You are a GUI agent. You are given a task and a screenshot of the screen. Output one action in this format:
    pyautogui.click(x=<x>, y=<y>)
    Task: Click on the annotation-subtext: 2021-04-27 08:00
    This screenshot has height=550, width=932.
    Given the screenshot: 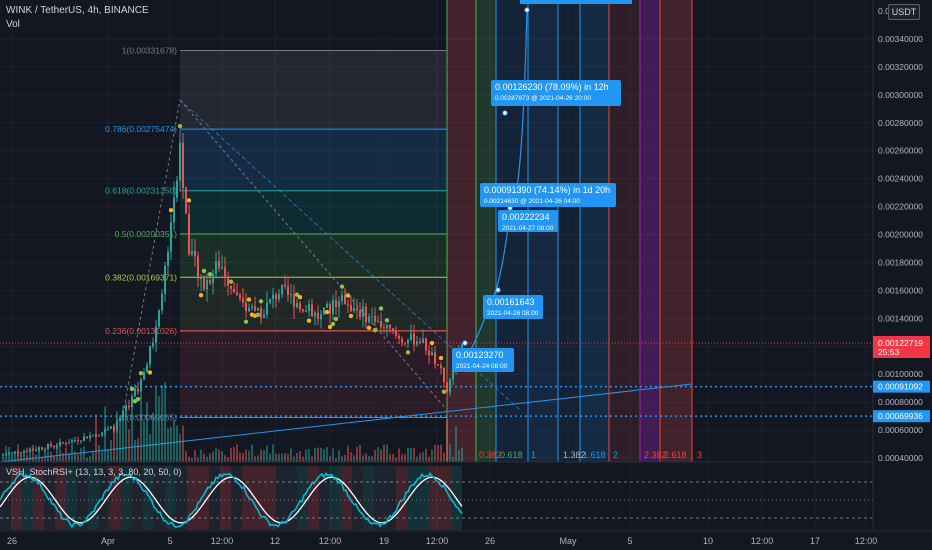 What is the action you would take?
    pyautogui.click(x=528, y=228)
    